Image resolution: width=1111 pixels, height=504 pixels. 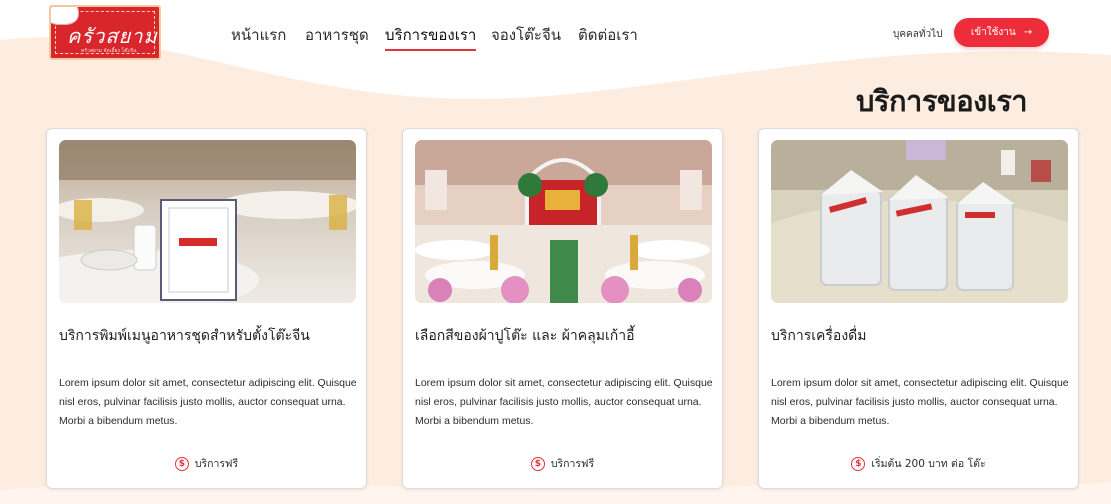 What do you see at coordinates (1028, 32) in the screenshot?
I see `arrow-right-icon: →` at bounding box center [1028, 32].